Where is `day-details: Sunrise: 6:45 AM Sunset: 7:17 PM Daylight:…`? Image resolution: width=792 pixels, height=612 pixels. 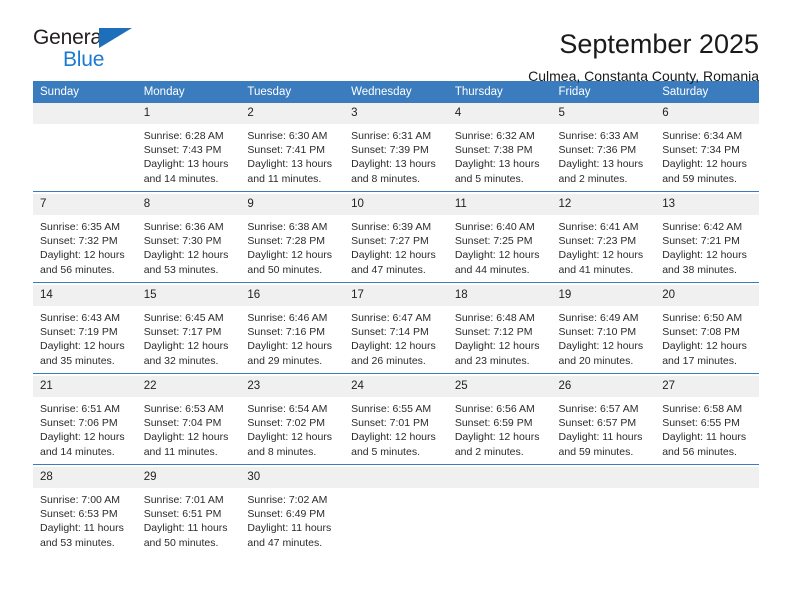 day-details: Sunrise: 6:45 AM Sunset: 7:17 PM Daylight:… is located at coordinates (189, 337).